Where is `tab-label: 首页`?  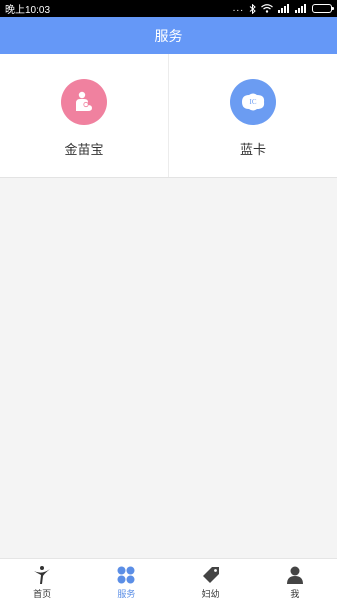
tab-label: 首页 is located at coordinates (42, 595).